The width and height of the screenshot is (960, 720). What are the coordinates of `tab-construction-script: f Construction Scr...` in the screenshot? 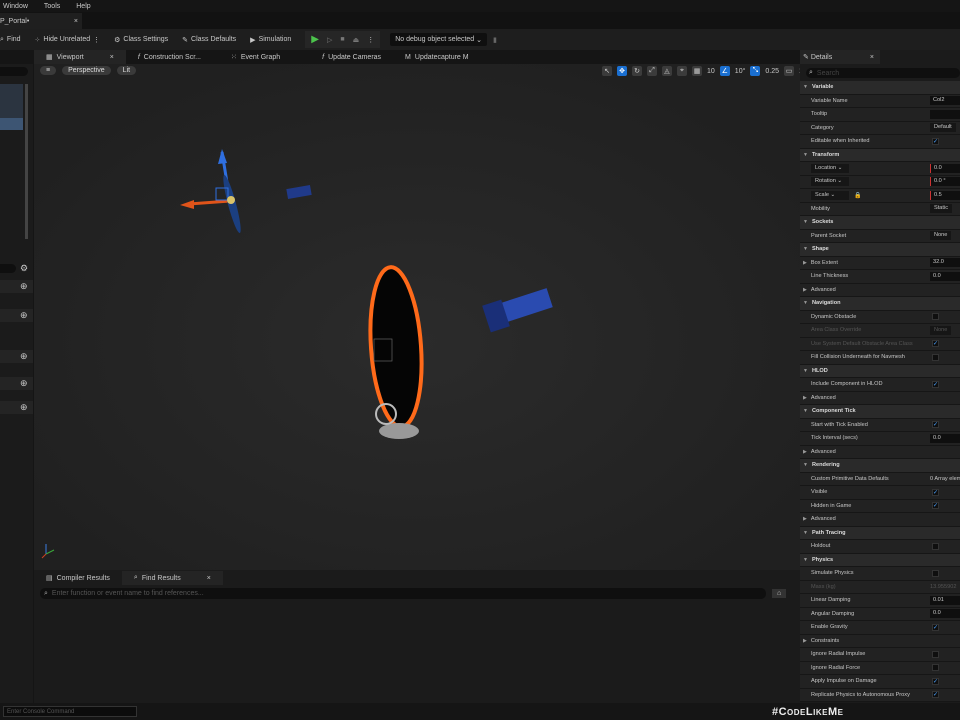 It's located at (169, 57).